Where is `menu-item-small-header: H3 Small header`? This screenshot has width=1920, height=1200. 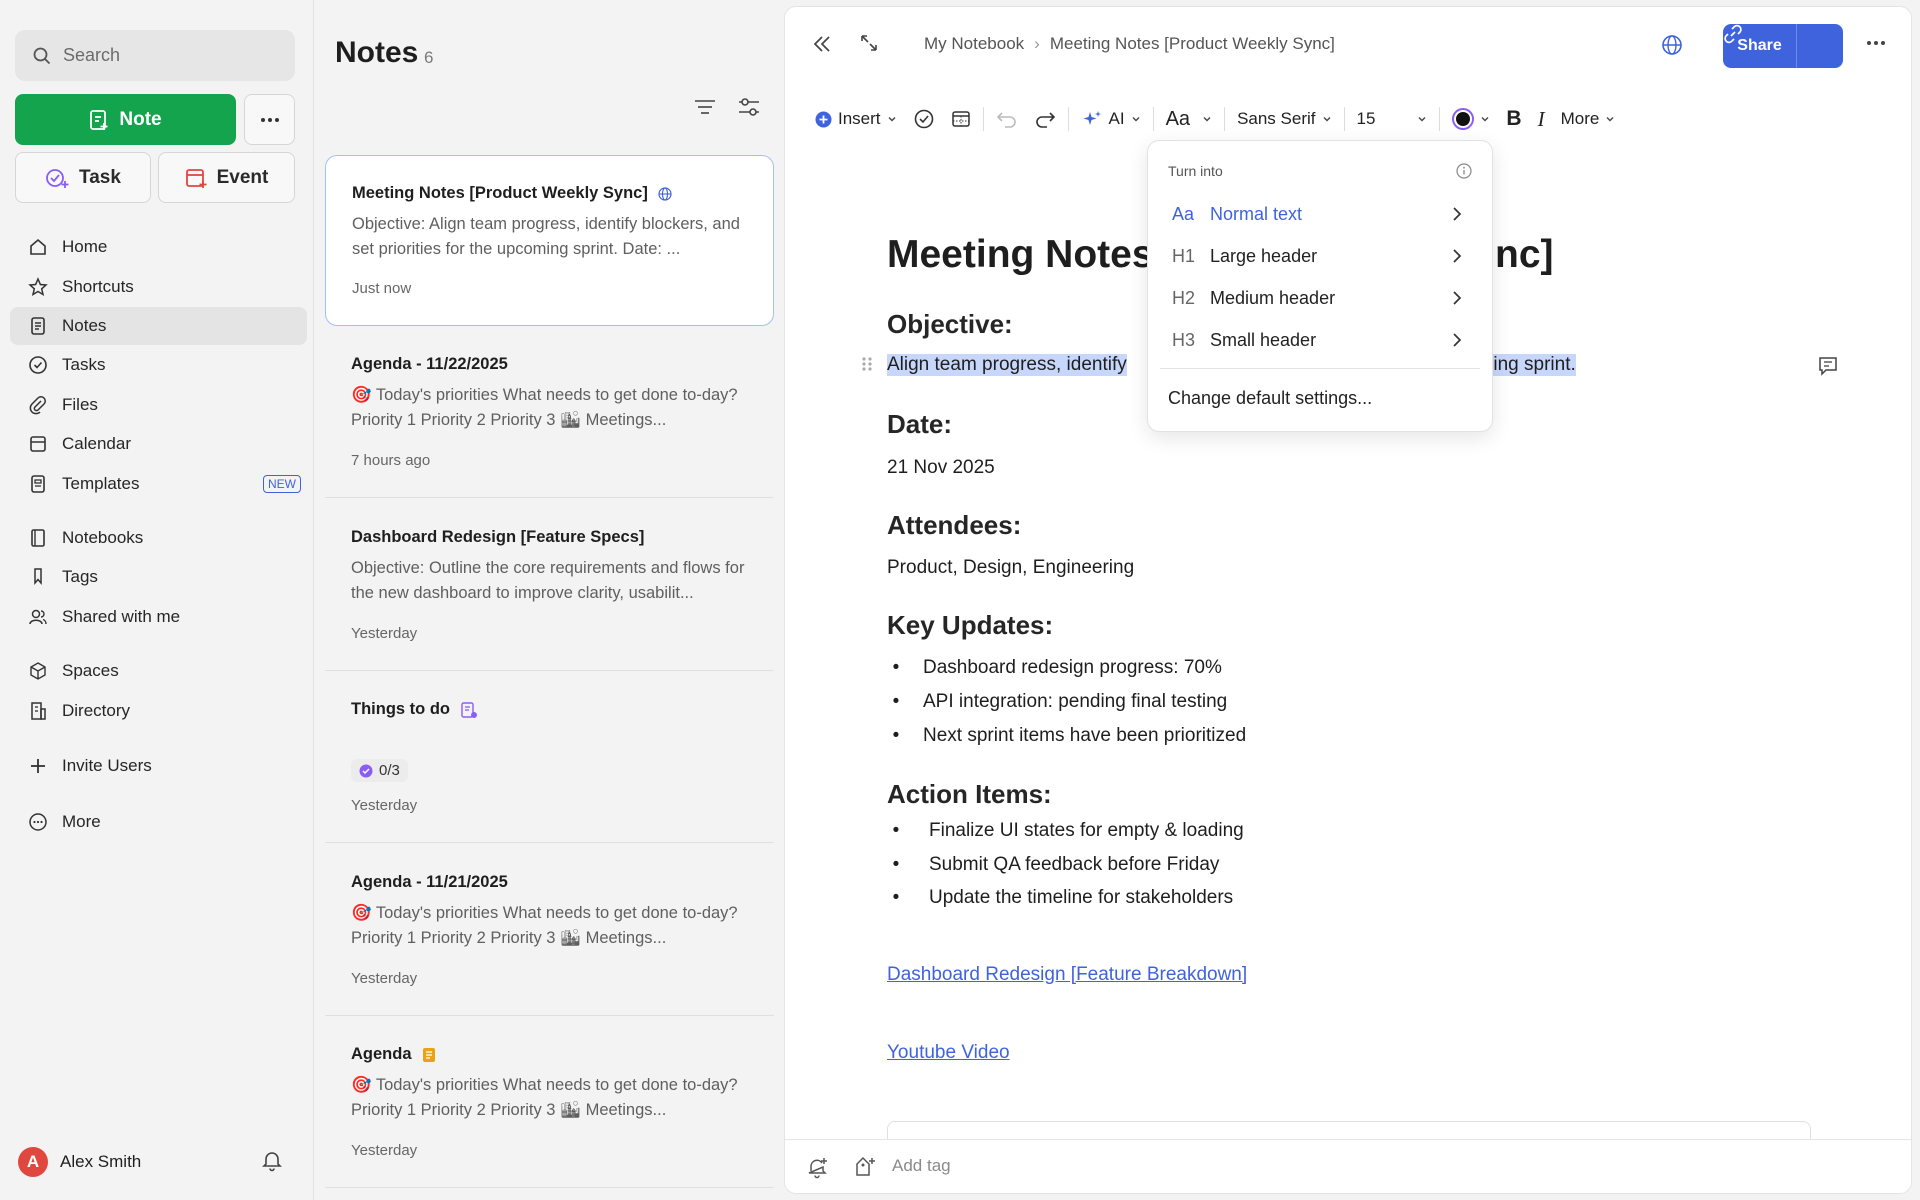
menu-item-small-header: H3 Small header is located at coordinates (1320, 340).